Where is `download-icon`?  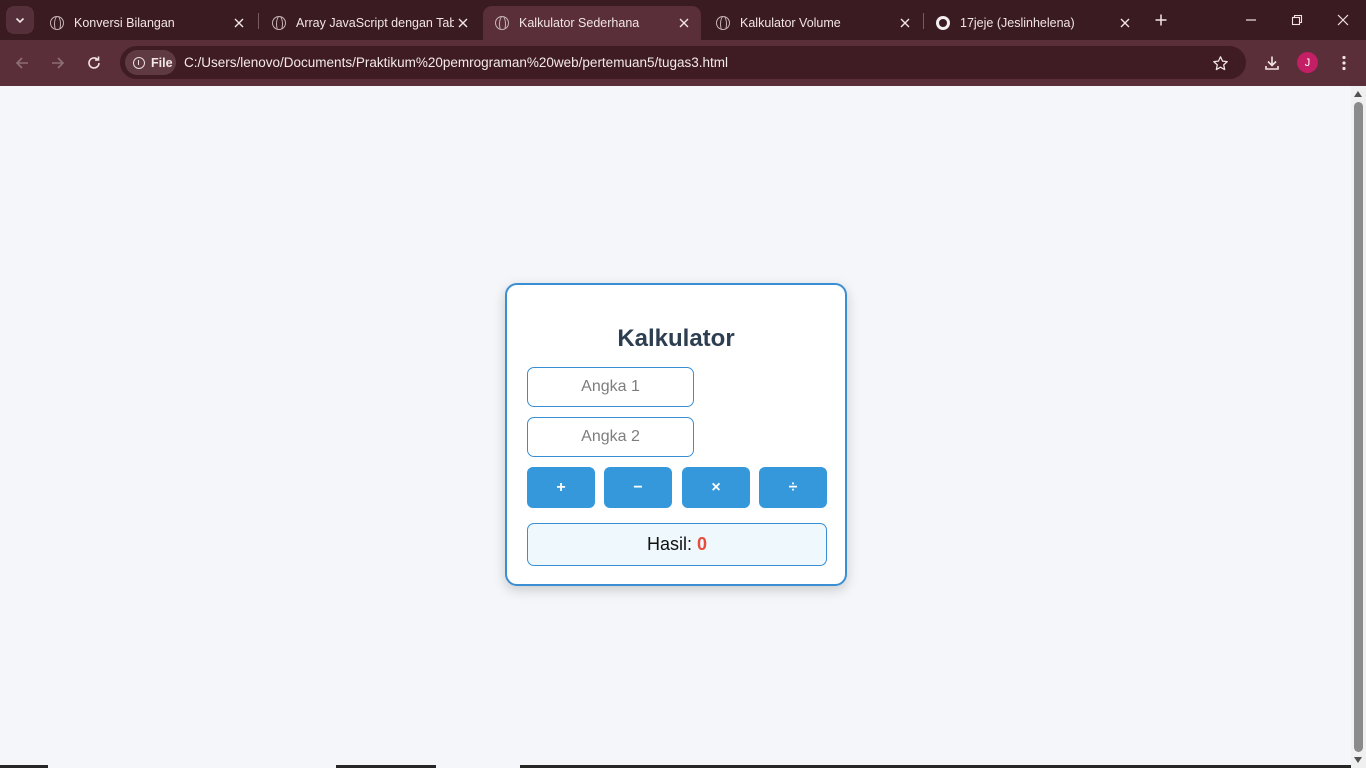
download-icon is located at coordinates (1272, 63).